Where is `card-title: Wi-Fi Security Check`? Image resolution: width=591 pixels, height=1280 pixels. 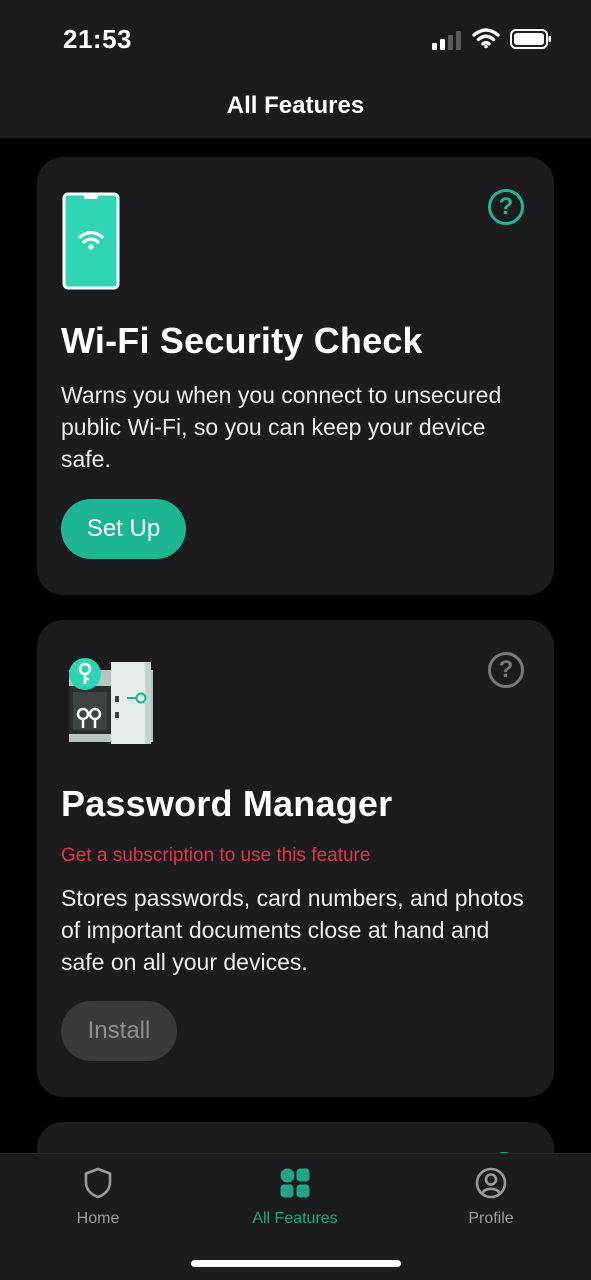 card-title: Wi-Fi Security Check is located at coordinates (242, 340).